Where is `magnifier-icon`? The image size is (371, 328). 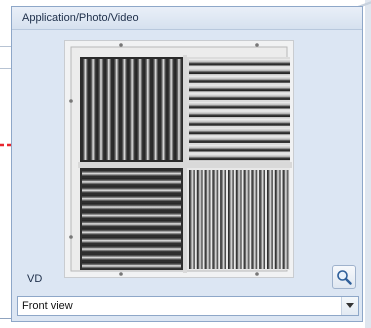
magnifier-icon is located at coordinates (344, 277).